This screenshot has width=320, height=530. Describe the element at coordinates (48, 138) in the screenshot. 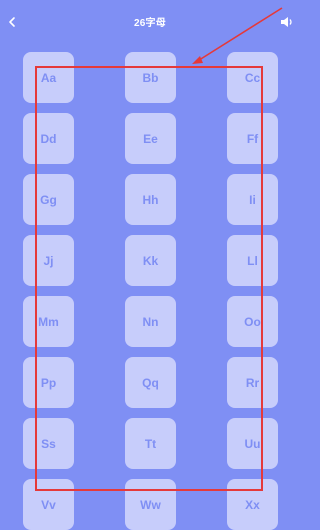

I see `letter-tile-d: Dd` at that location.